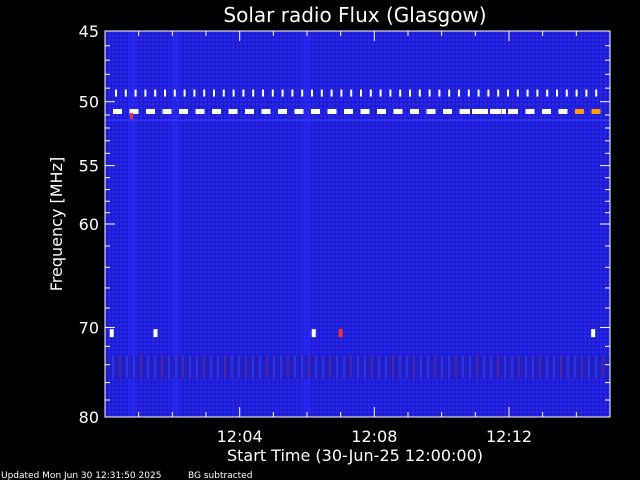 This screenshot has width=640, height=480. I want to click on y-axis-label: Frequency [MHz], so click(56, 224).